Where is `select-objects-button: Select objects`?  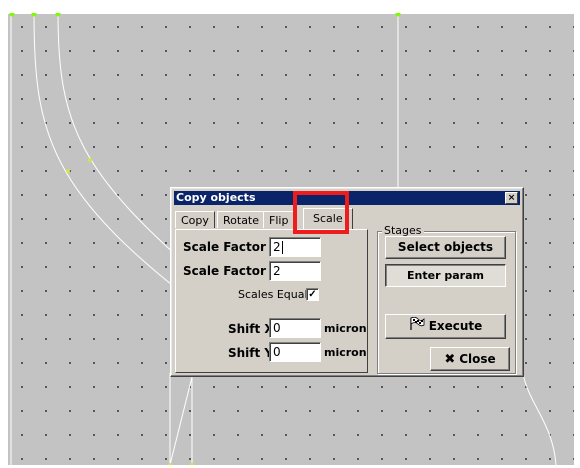
select-objects-button: Select objects is located at coordinates (445, 247).